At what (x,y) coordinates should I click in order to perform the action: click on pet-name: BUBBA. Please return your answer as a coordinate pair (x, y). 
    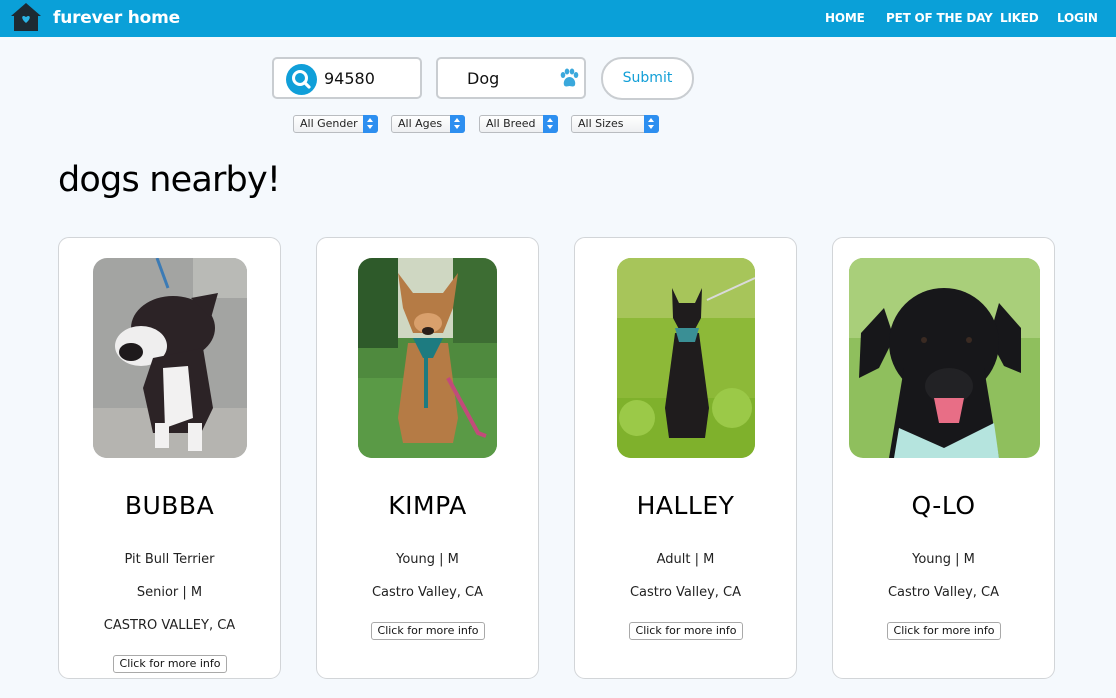
    Looking at the image, I should click on (169, 505).